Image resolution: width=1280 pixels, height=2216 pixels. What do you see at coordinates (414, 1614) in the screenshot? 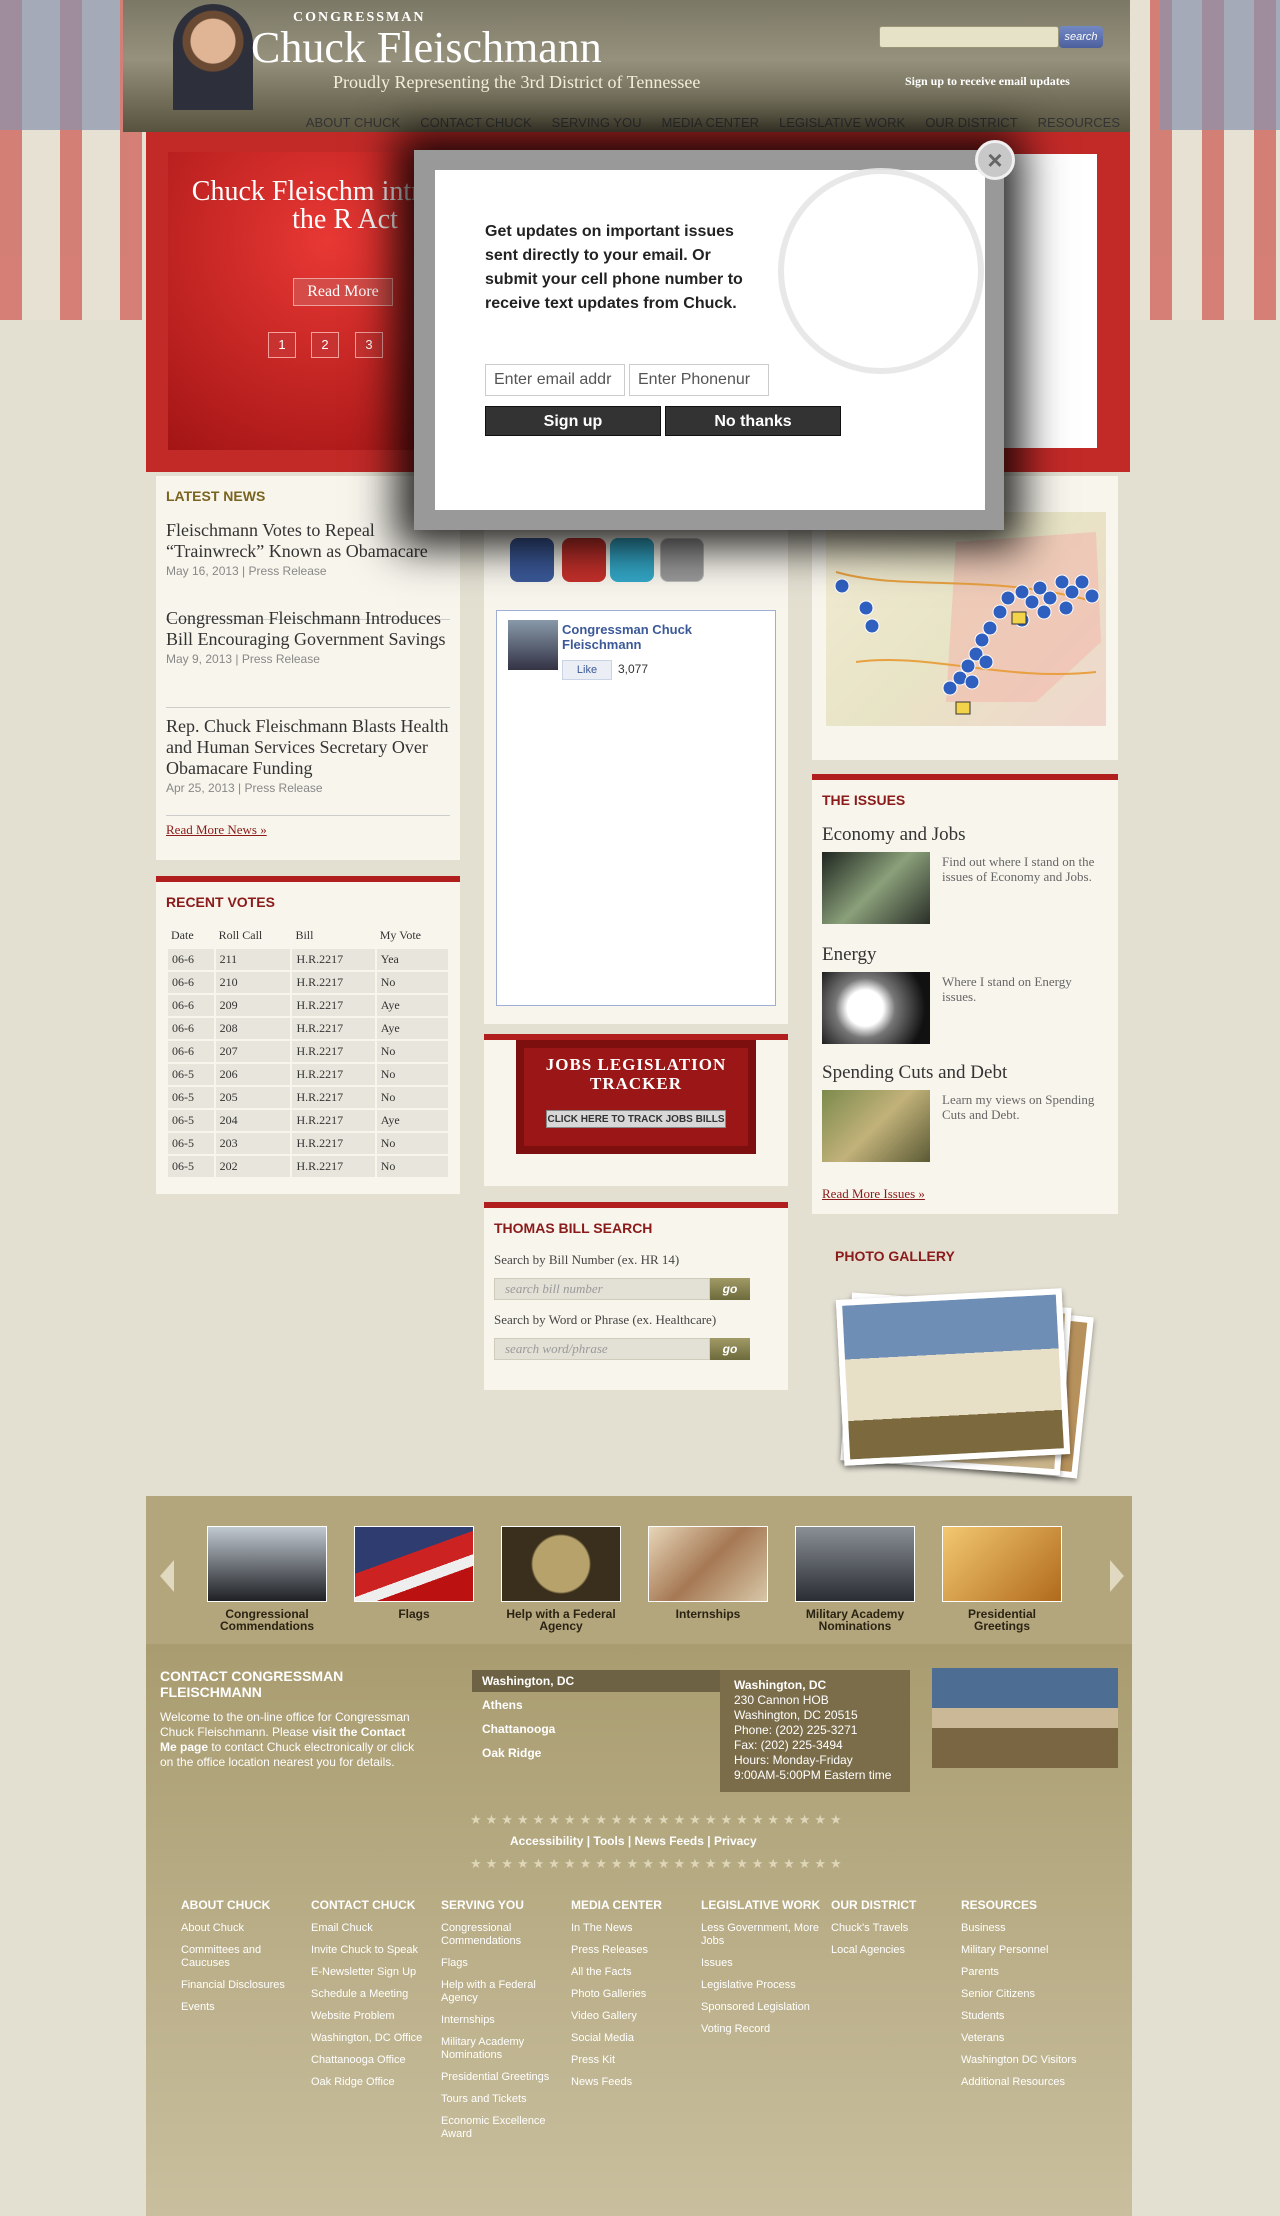
I see `strip-label: Flags` at bounding box center [414, 1614].